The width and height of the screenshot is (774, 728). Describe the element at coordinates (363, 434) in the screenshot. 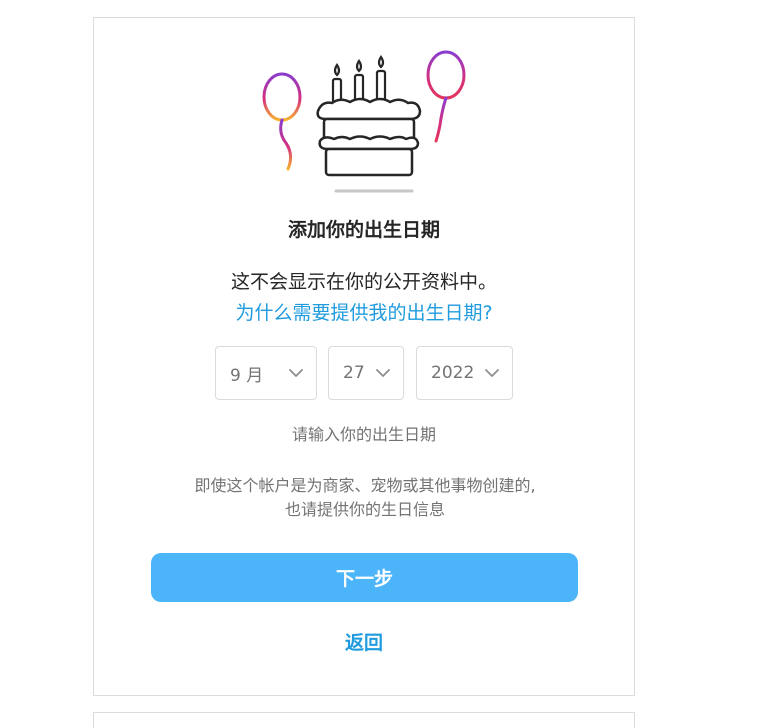

I see `birthday-hint: 请输入你的出生日期` at that location.